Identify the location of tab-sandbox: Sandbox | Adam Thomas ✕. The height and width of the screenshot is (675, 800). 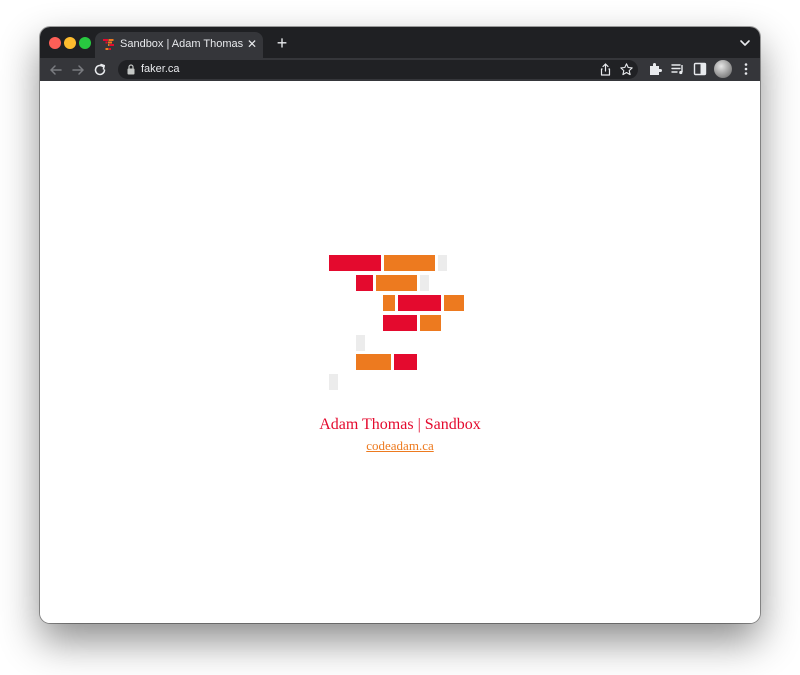
(179, 45).